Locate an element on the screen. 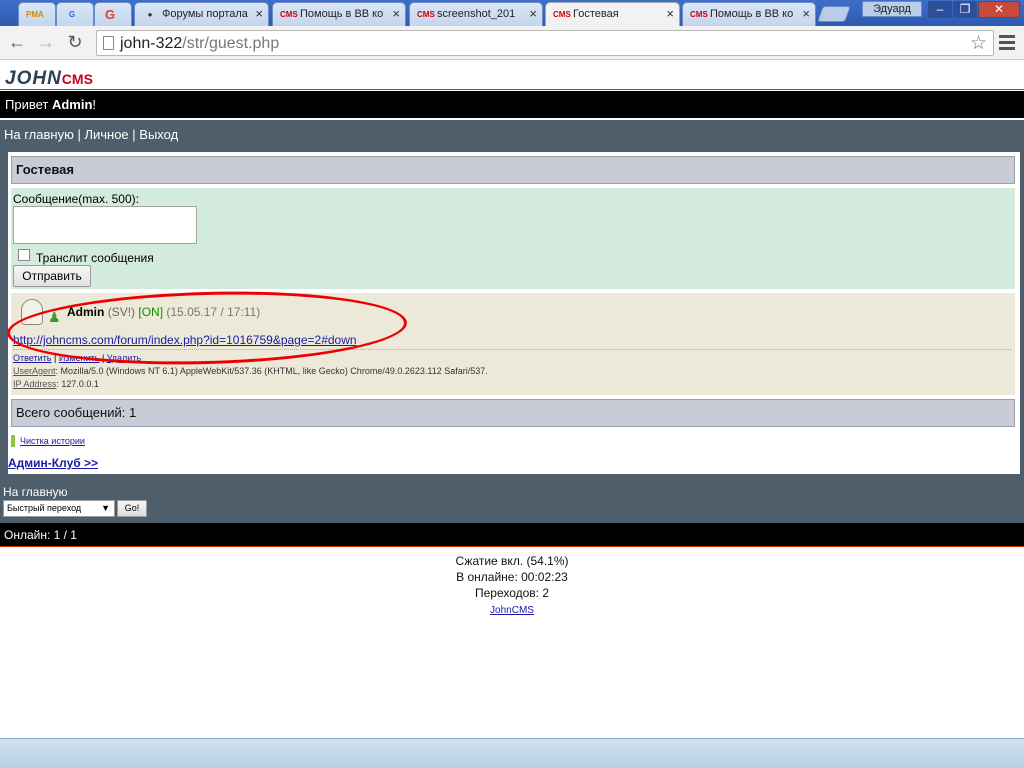  site-logo: JOHNCMS is located at coordinates (49, 79).